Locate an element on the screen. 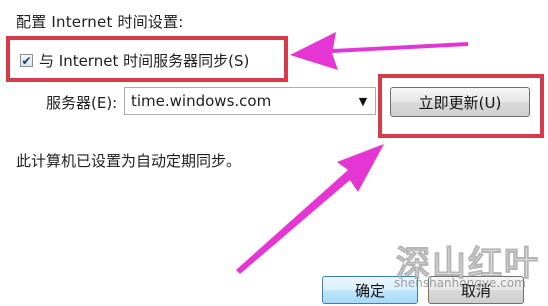 Image resolution: width=548 pixels, height=306 pixels. arrow-to-update-button is located at coordinates (310, 209).